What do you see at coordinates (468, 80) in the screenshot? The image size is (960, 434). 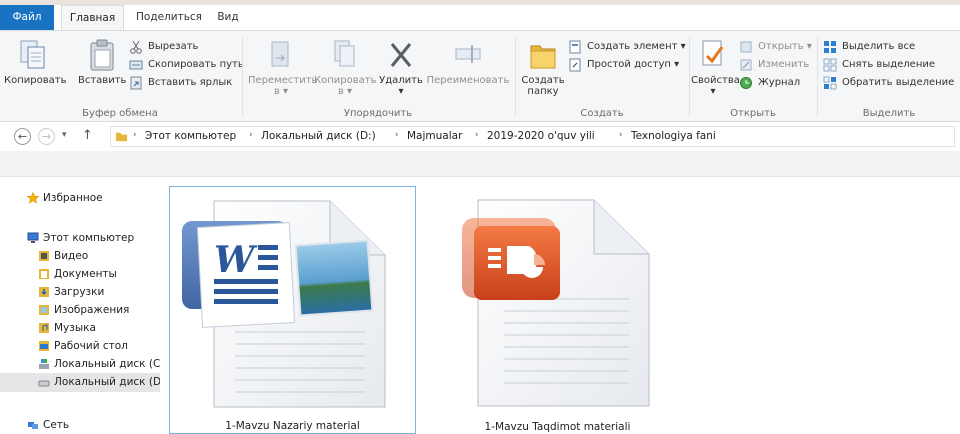 I see `rename-label: Переименовать` at bounding box center [468, 80].